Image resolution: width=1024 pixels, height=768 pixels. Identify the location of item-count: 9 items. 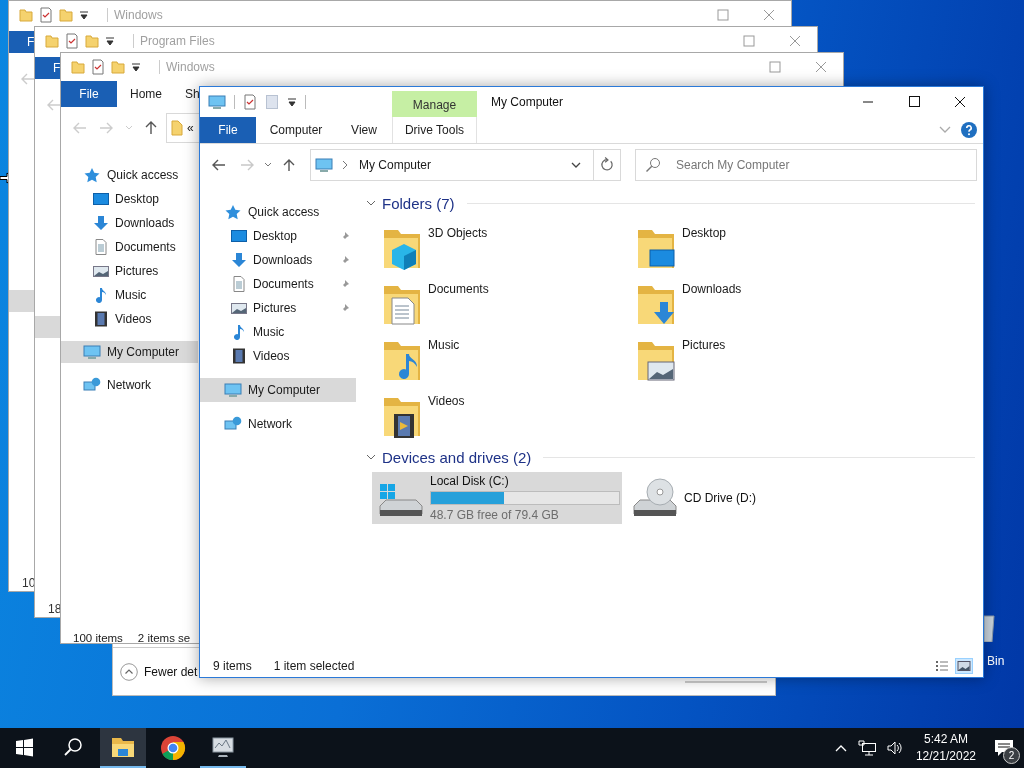
(232, 665).